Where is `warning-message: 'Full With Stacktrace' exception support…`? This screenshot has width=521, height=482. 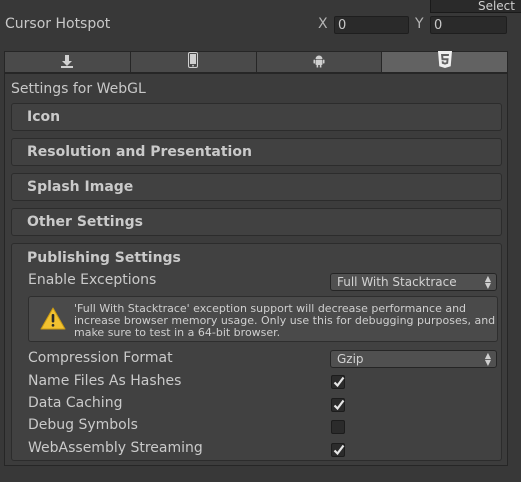 warning-message: 'Full With Stacktrace' exception support… is located at coordinates (285, 320).